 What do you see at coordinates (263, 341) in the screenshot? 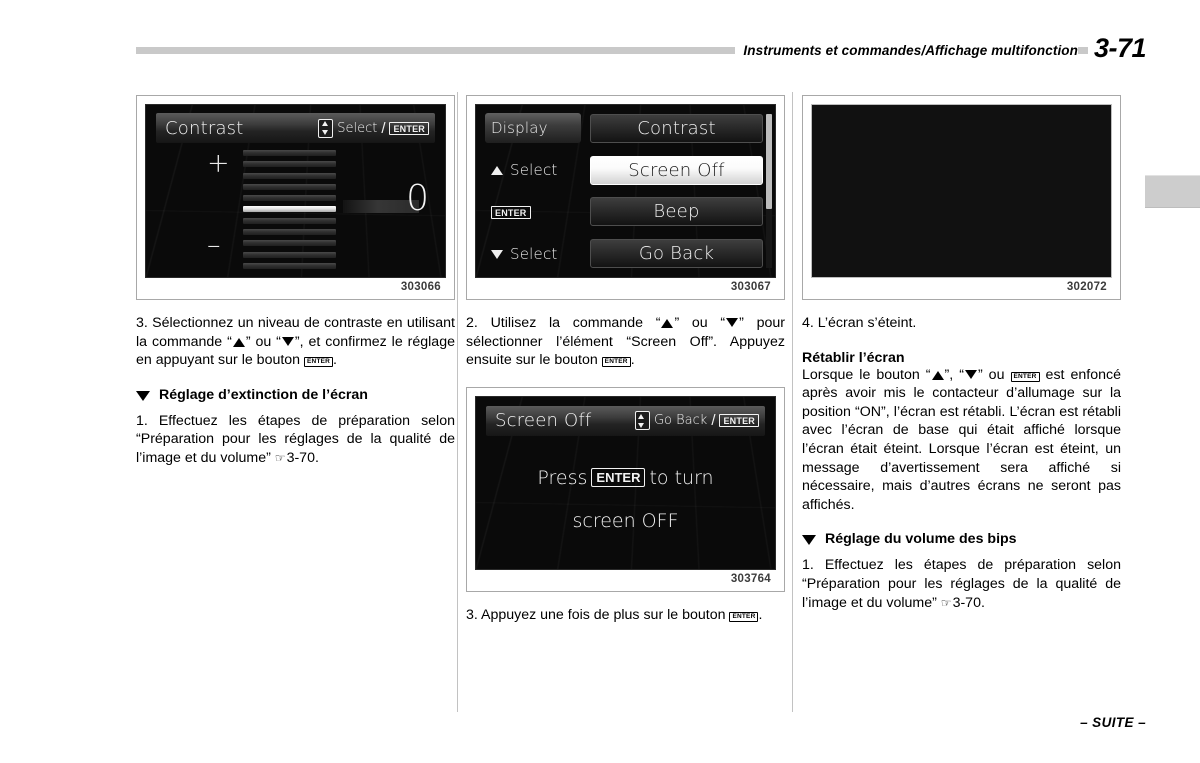
I see `col1-step3-part-b: ” ou “` at bounding box center [263, 341].